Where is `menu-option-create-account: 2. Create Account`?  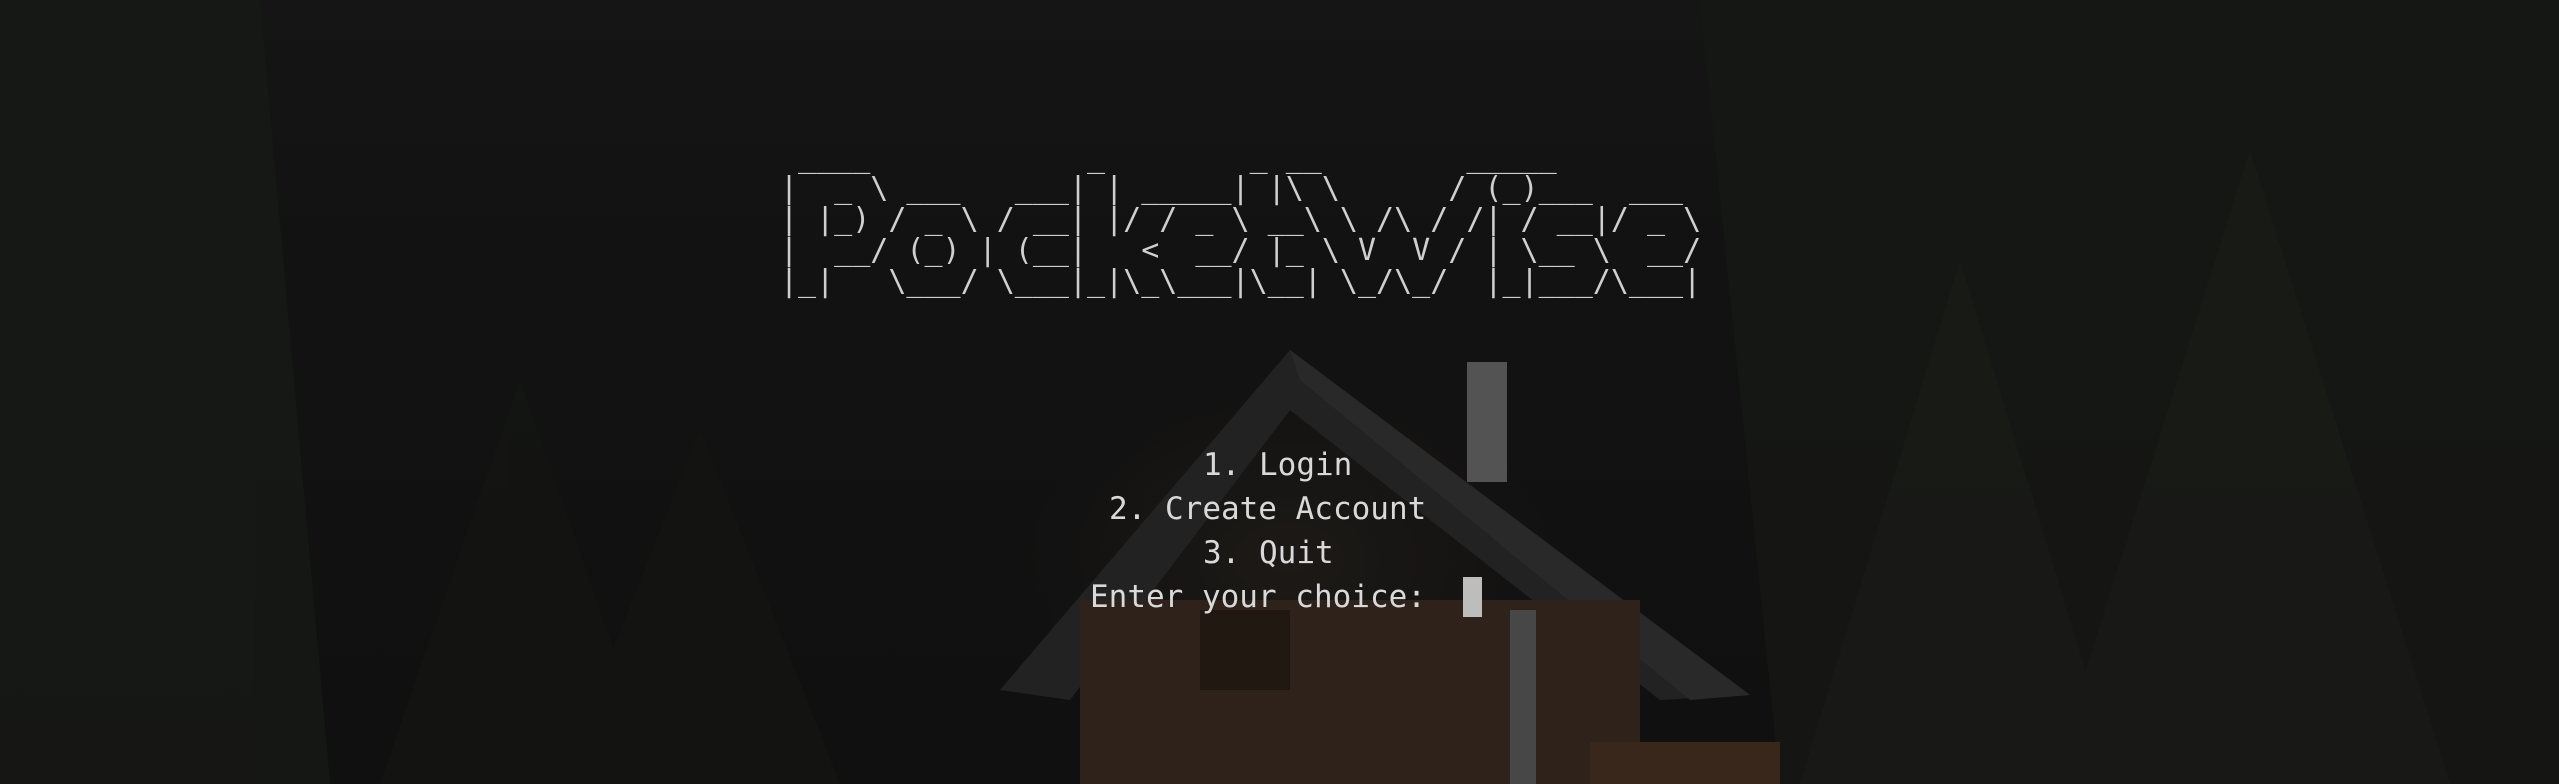 menu-option-create-account: 2. Create Account is located at coordinates (1268, 509).